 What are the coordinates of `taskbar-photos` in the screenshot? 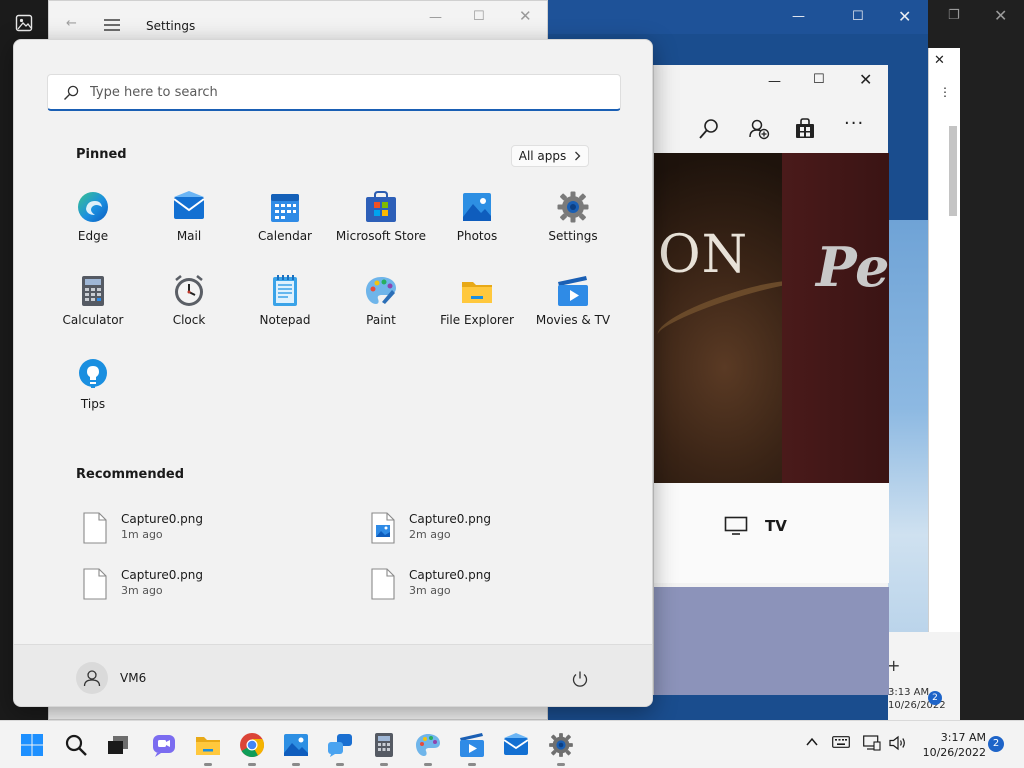 It's located at (296, 747).